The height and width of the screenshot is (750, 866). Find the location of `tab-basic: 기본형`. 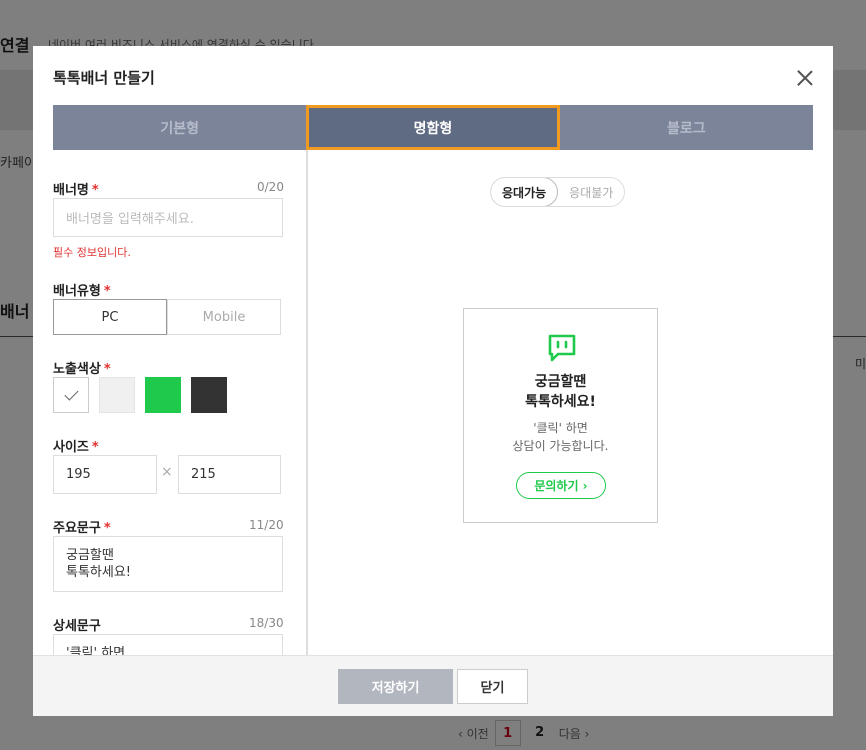

tab-basic: 기본형 is located at coordinates (179, 127).